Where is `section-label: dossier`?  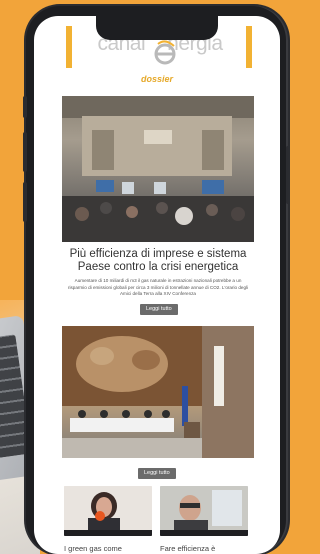 section-label: dossier is located at coordinates (156, 79).